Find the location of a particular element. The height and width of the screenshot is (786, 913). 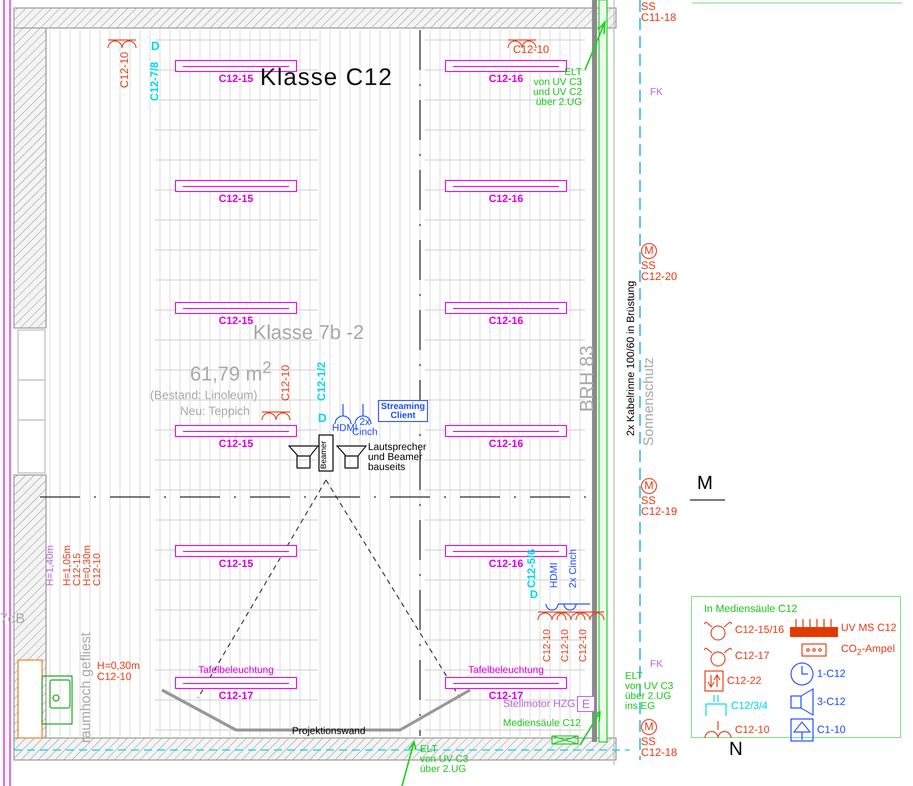

legend-label: C12-22 is located at coordinates (744, 681).